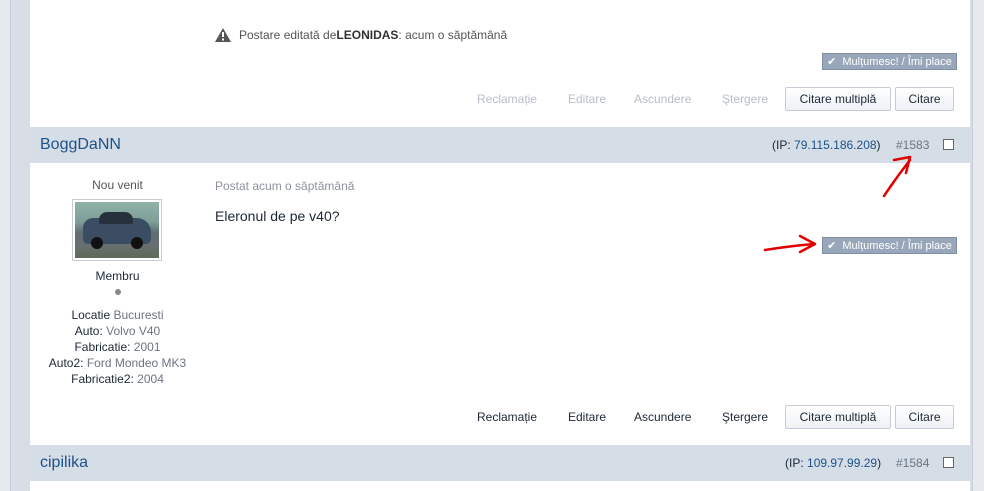  I want to click on field-label: Fabricatie2:, so click(102, 379).